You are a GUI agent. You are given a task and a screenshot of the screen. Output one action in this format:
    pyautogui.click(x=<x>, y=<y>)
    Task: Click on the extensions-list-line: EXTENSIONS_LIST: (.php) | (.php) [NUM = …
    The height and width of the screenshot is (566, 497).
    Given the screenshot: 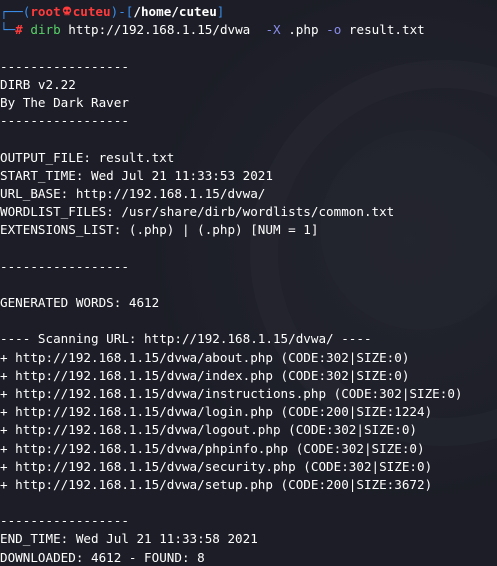 What is the action you would take?
    pyautogui.click(x=159, y=230)
    